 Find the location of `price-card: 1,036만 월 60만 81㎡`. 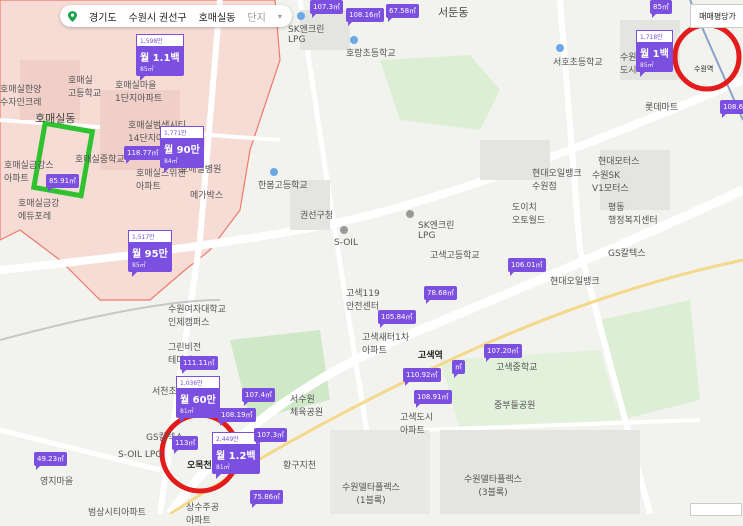

price-card: 1,036만 월 60만 81㎡ is located at coordinates (198, 399).